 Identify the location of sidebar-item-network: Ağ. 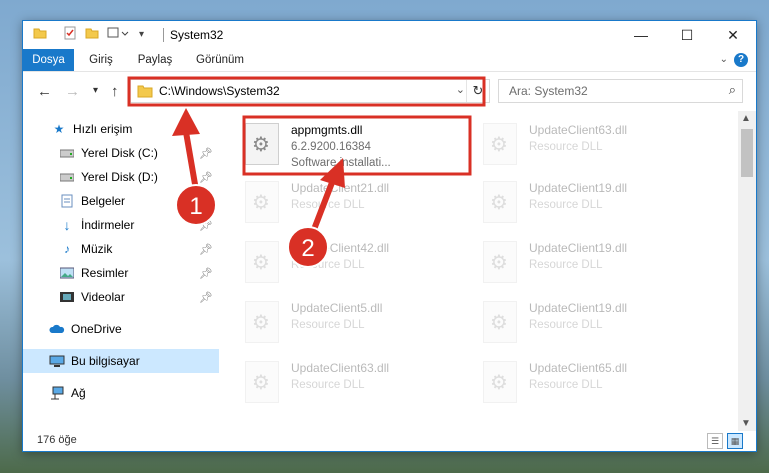
(134, 393).